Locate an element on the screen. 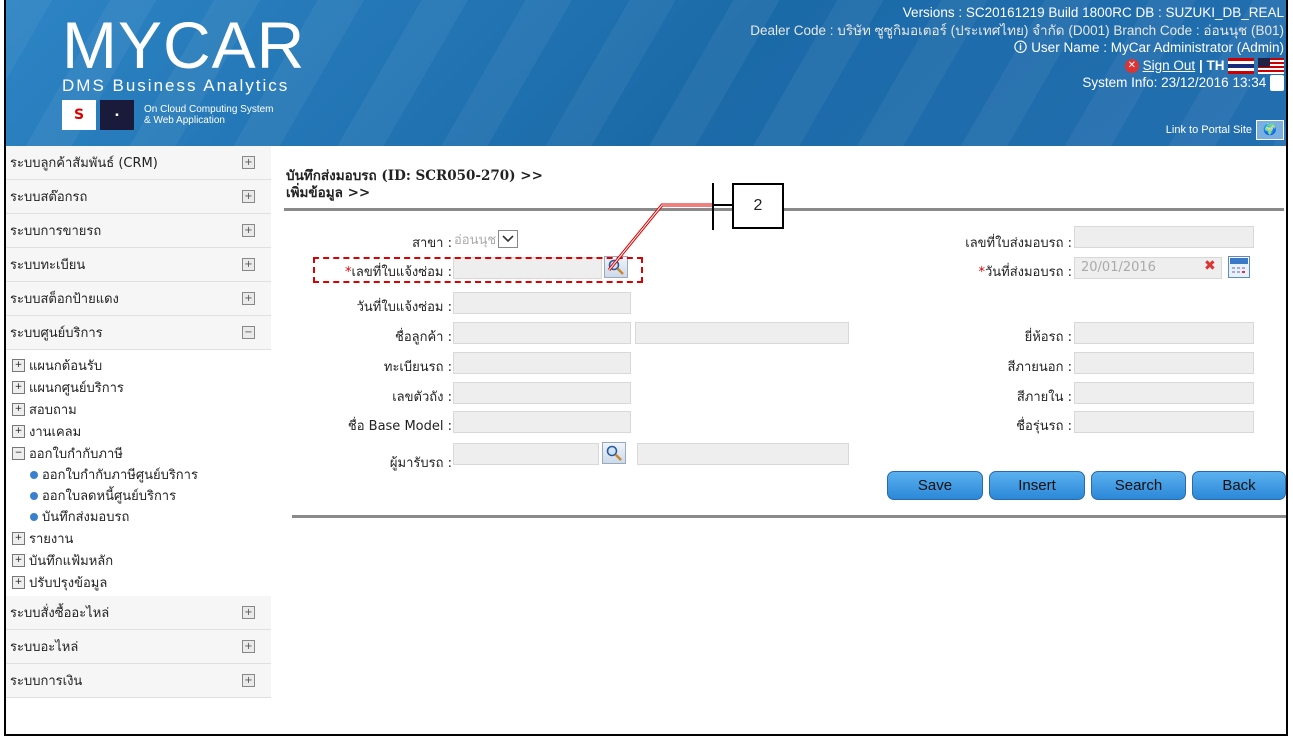 The width and height of the screenshot is (1293, 736). annotation-number-box: 2 is located at coordinates (758, 206).